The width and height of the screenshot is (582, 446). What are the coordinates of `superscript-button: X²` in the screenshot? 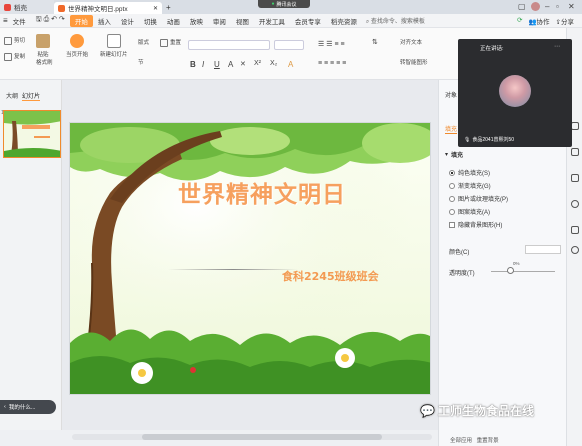 It's located at (257, 63).